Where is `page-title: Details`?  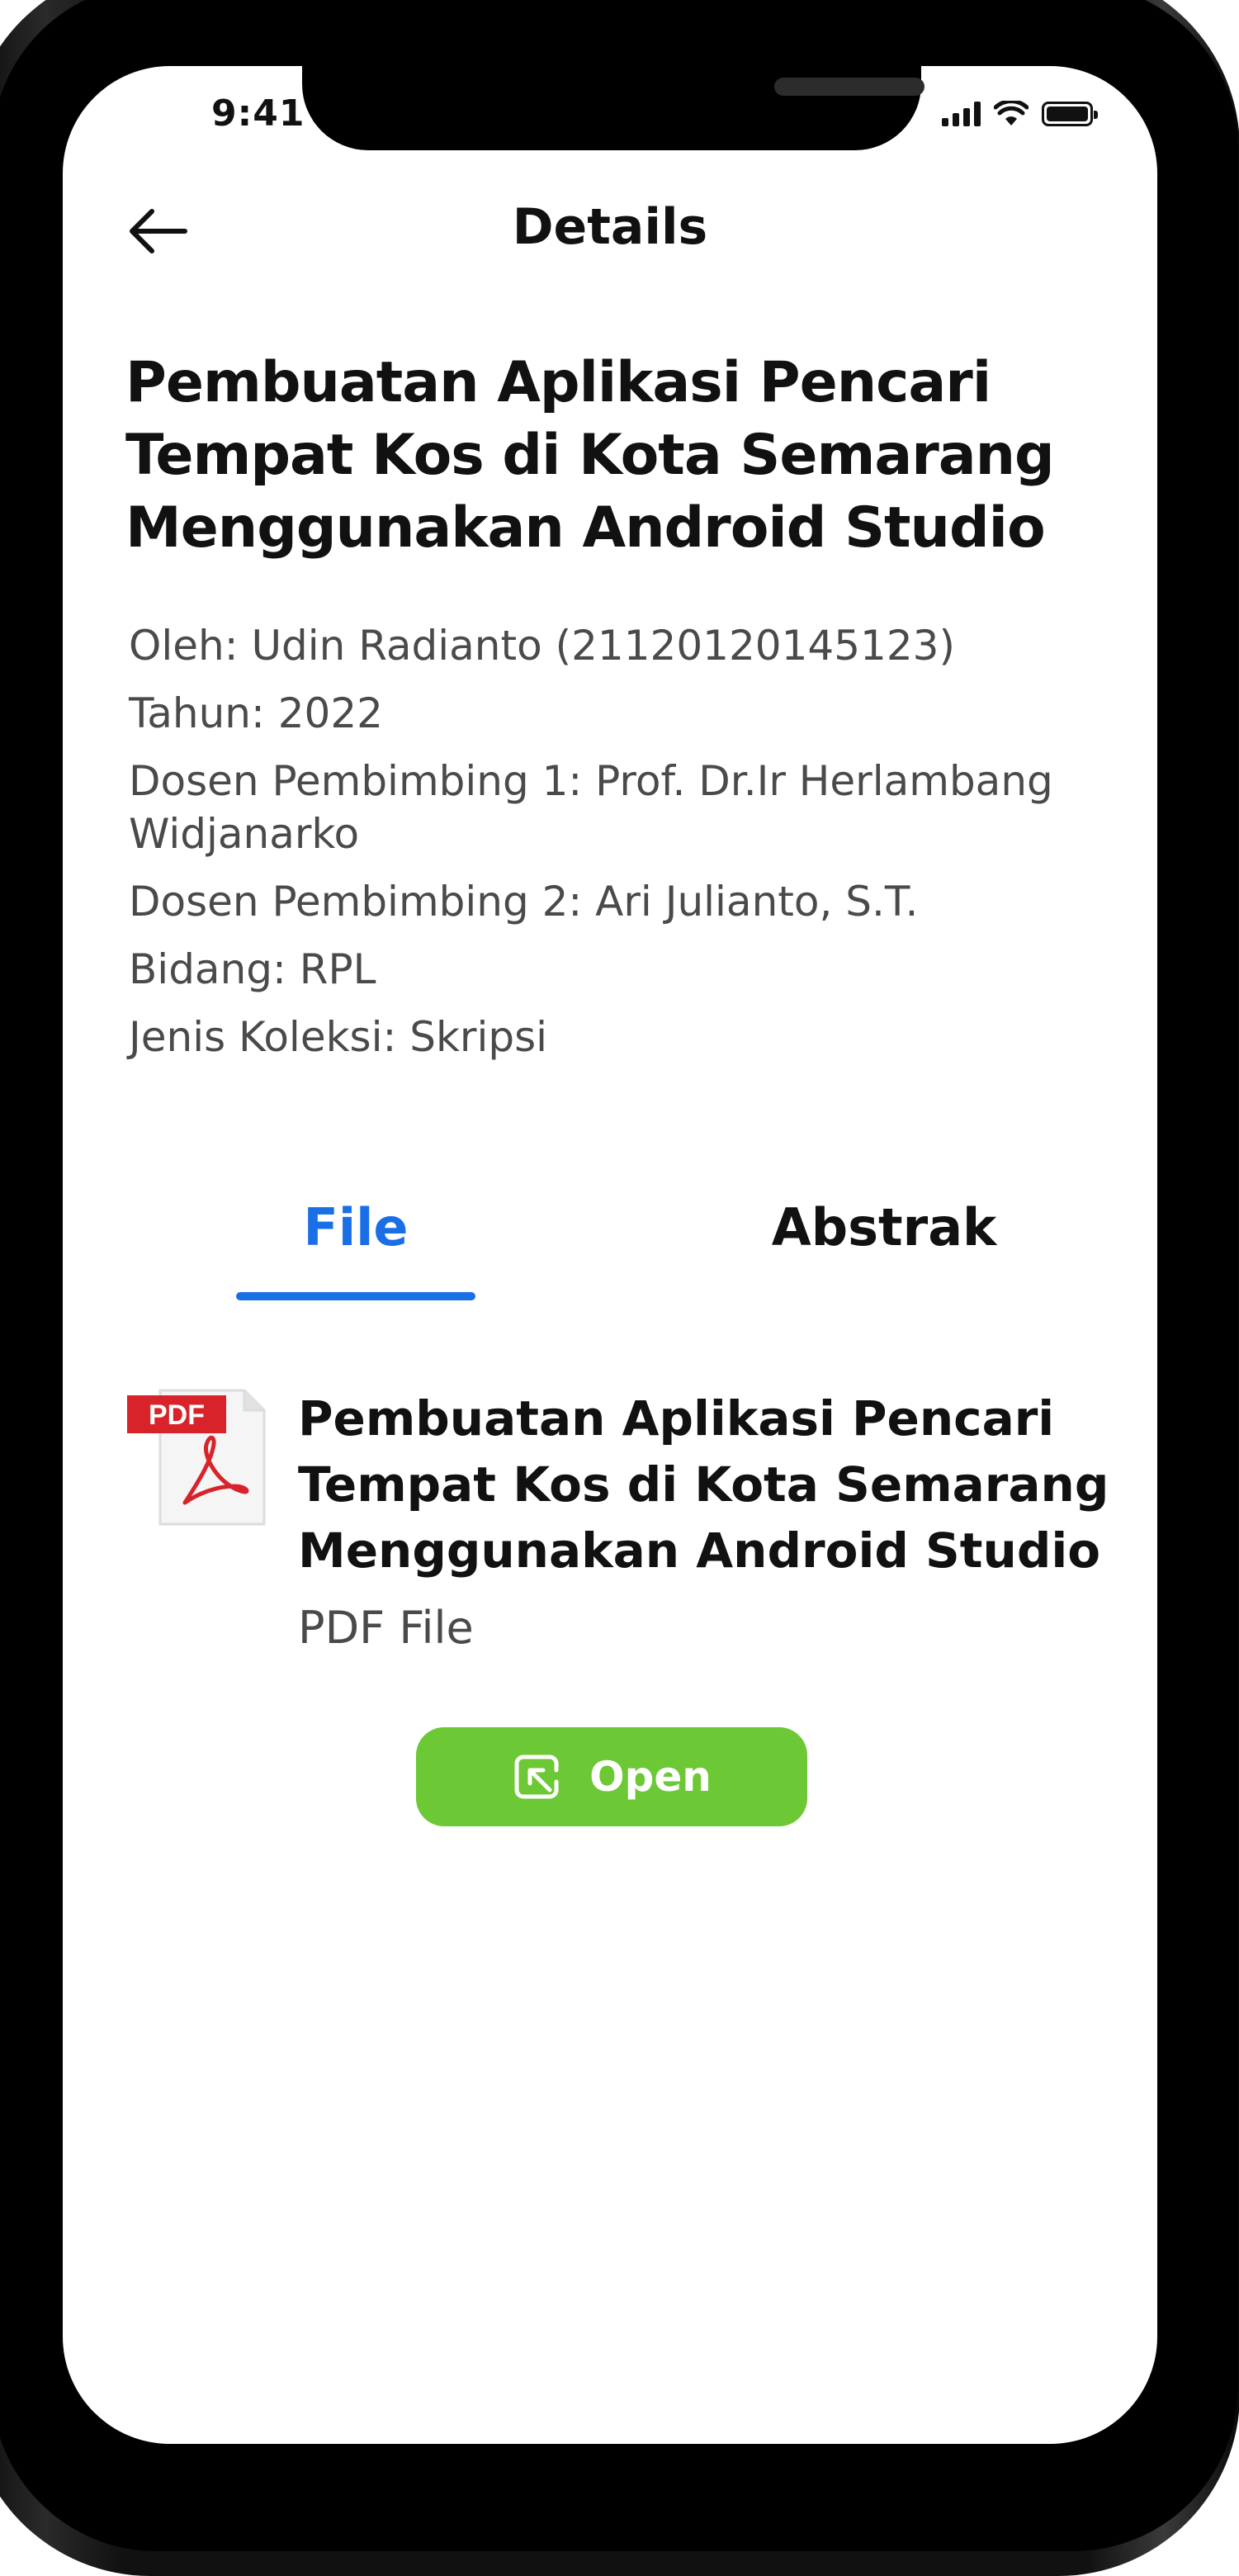
page-title: Details is located at coordinates (610, 227).